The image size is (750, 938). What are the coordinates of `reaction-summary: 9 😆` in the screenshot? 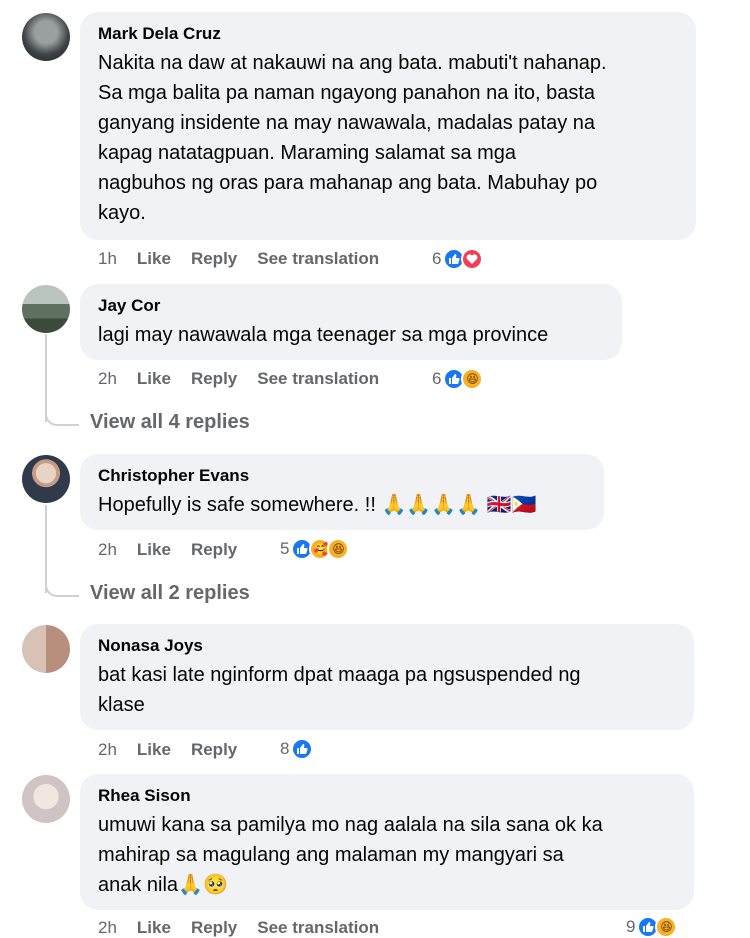 It's located at (652, 927).